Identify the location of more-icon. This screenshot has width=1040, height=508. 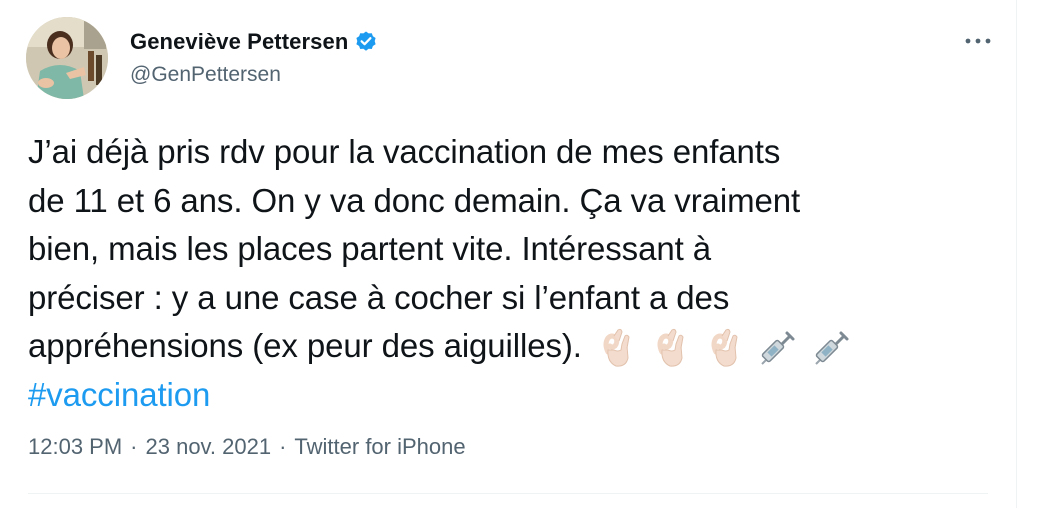
(978, 41).